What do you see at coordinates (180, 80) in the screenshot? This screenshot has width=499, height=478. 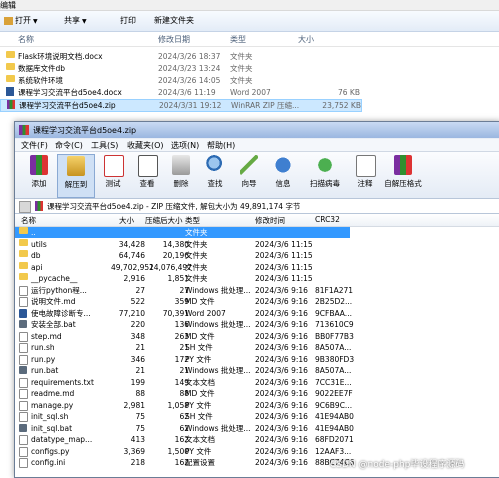 I see `list-item: 系统软件环境 2024/3/26 14:05 文件夹` at bounding box center [180, 80].